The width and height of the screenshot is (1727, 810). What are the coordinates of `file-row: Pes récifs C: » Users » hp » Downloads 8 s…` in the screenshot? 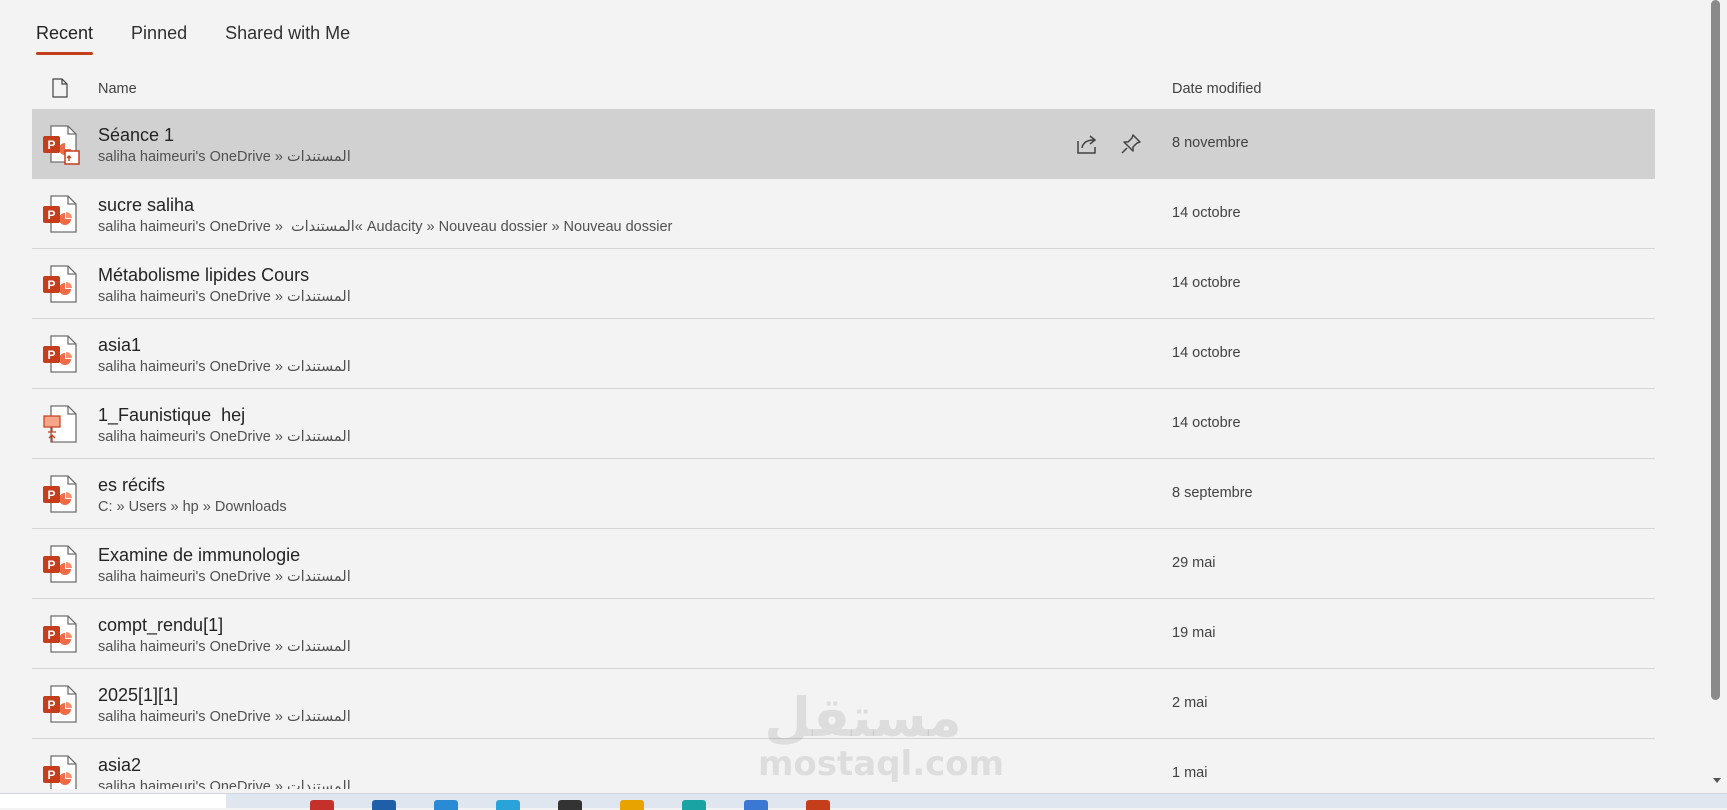 It's located at (843, 494).